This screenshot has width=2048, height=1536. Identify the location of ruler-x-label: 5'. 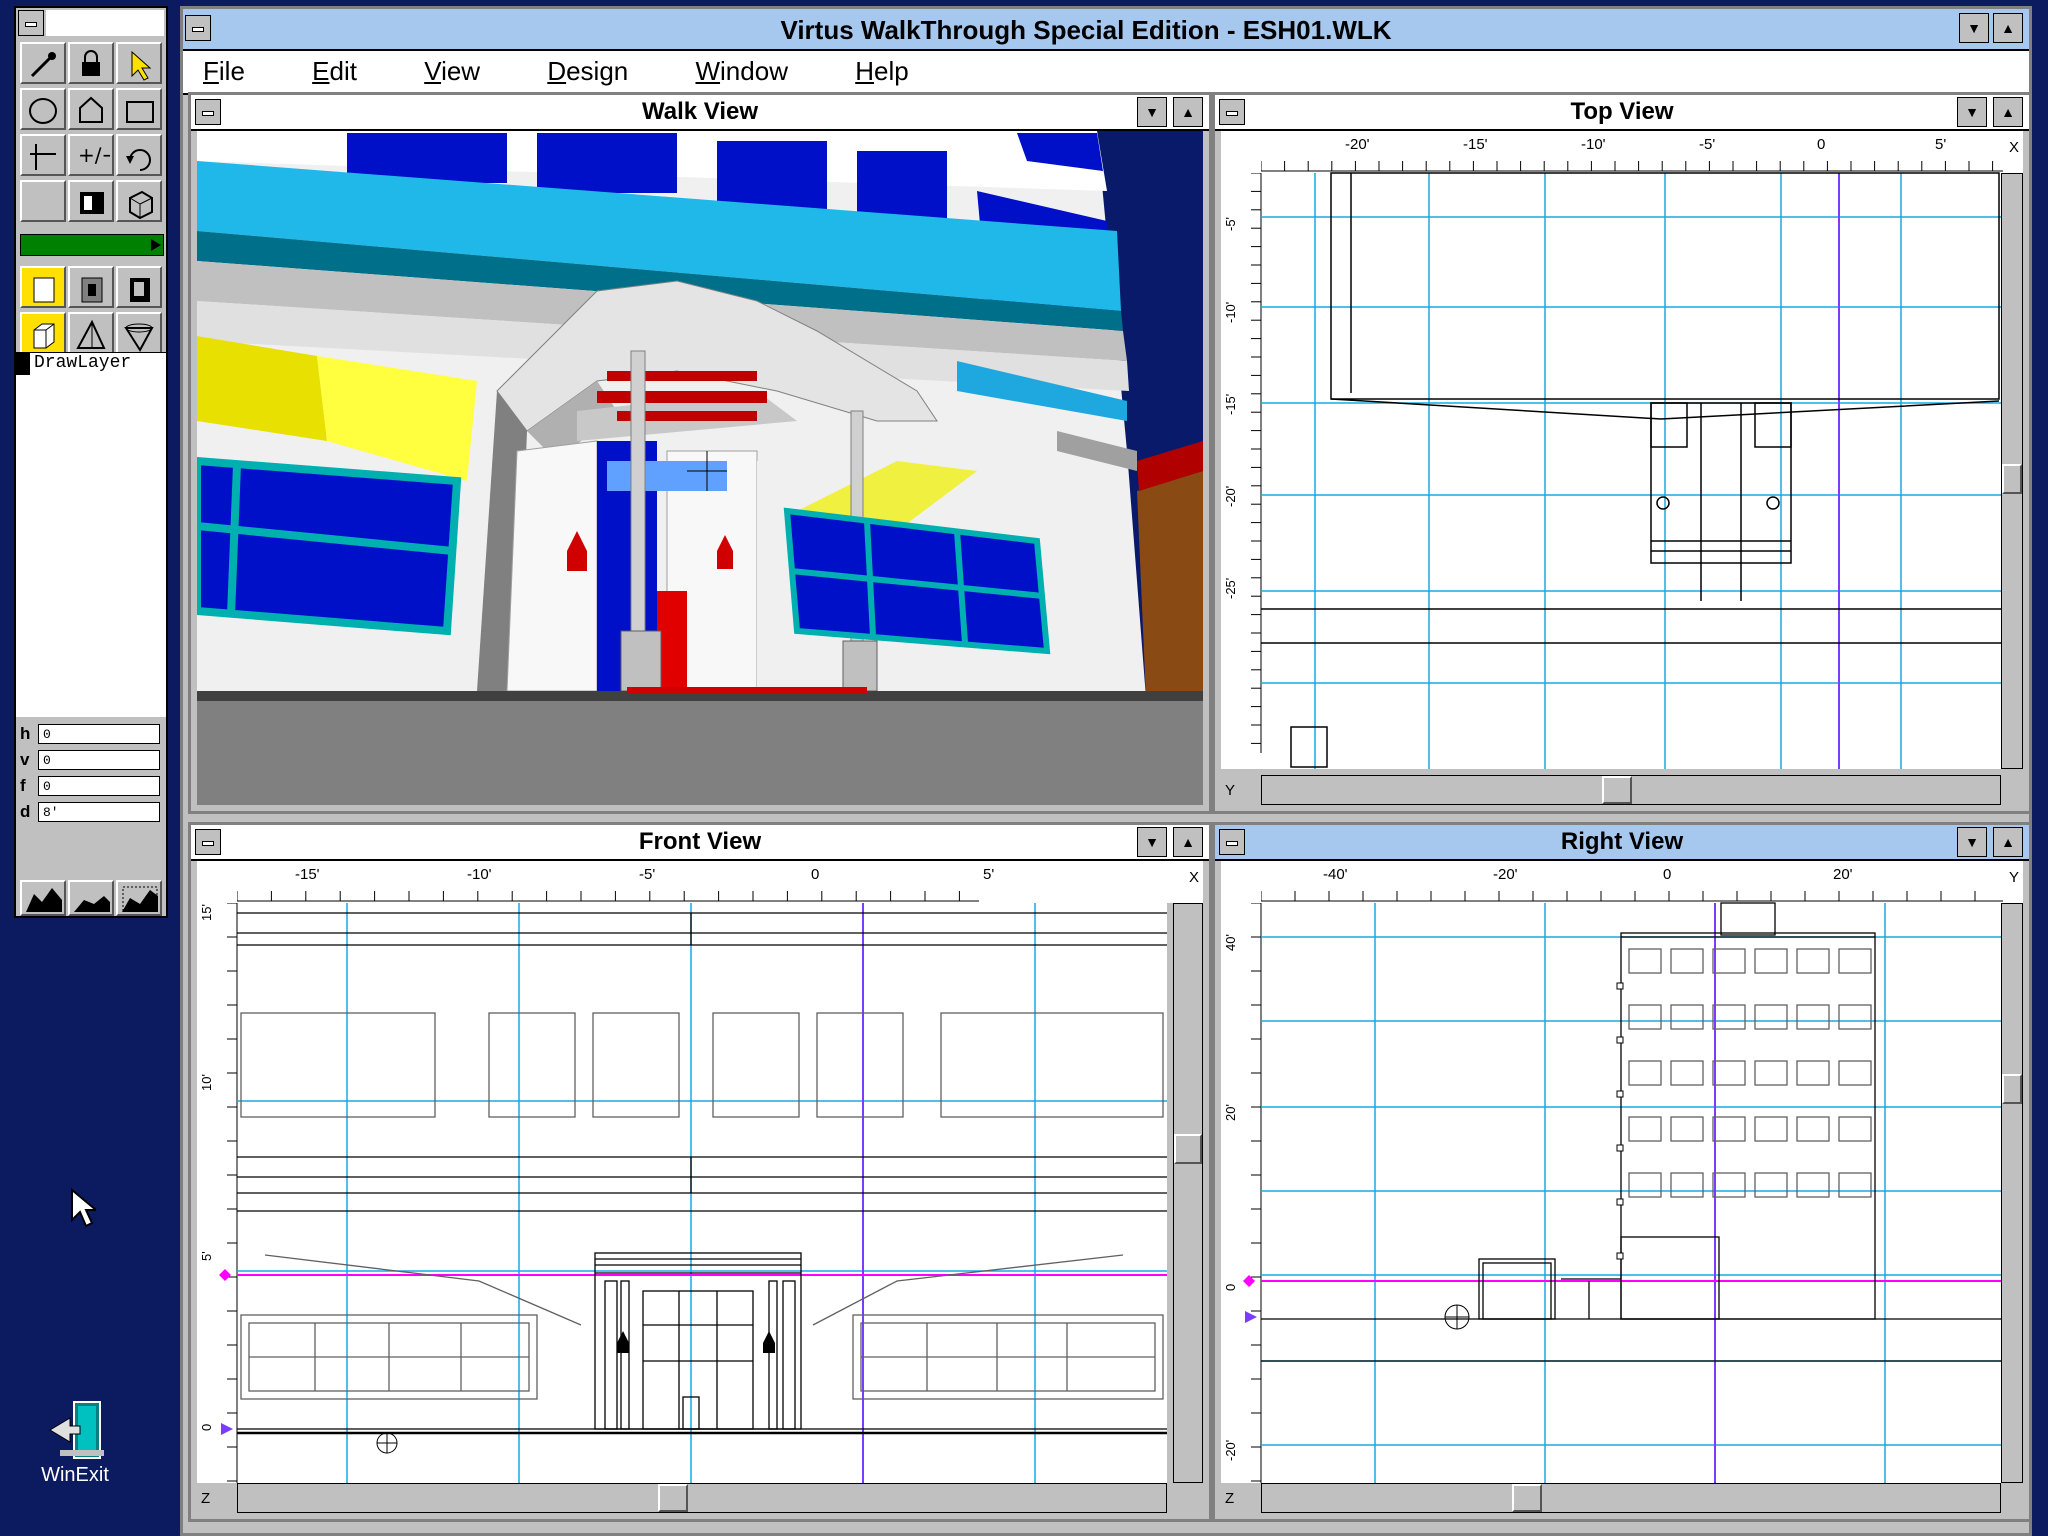
(1940, 144).